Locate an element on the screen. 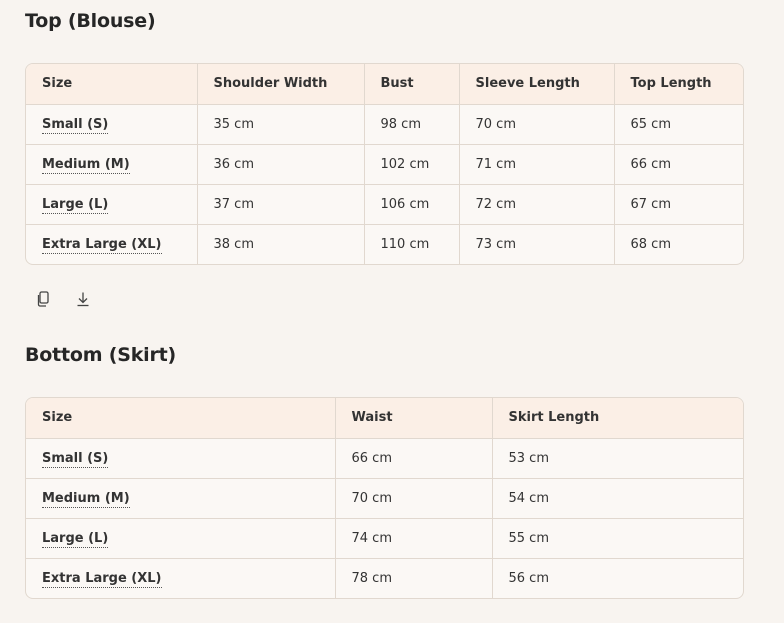 This screenshot has width=784, height=623. table-cell: 65 cm is located at coordinates (678, 124).